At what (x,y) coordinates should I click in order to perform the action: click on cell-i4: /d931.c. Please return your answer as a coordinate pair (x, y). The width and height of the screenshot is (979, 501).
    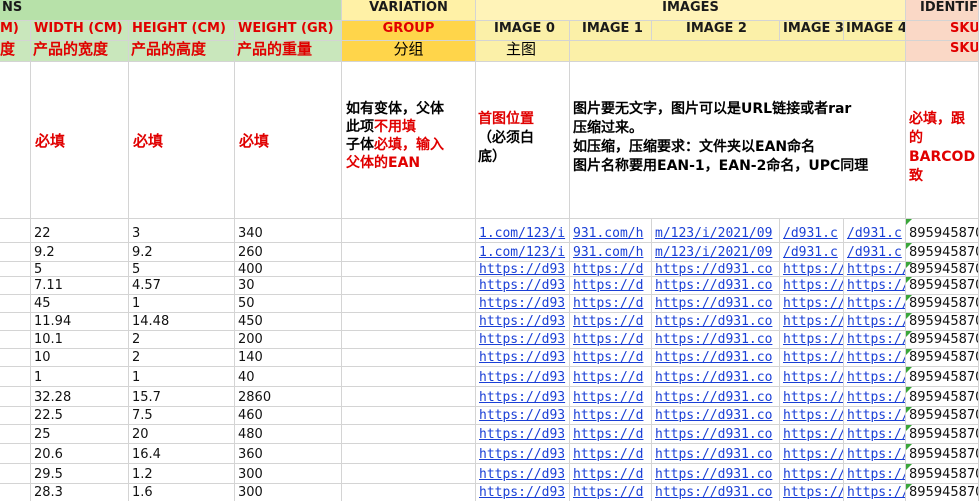
    Looking at the image, I should click on (875, 252).